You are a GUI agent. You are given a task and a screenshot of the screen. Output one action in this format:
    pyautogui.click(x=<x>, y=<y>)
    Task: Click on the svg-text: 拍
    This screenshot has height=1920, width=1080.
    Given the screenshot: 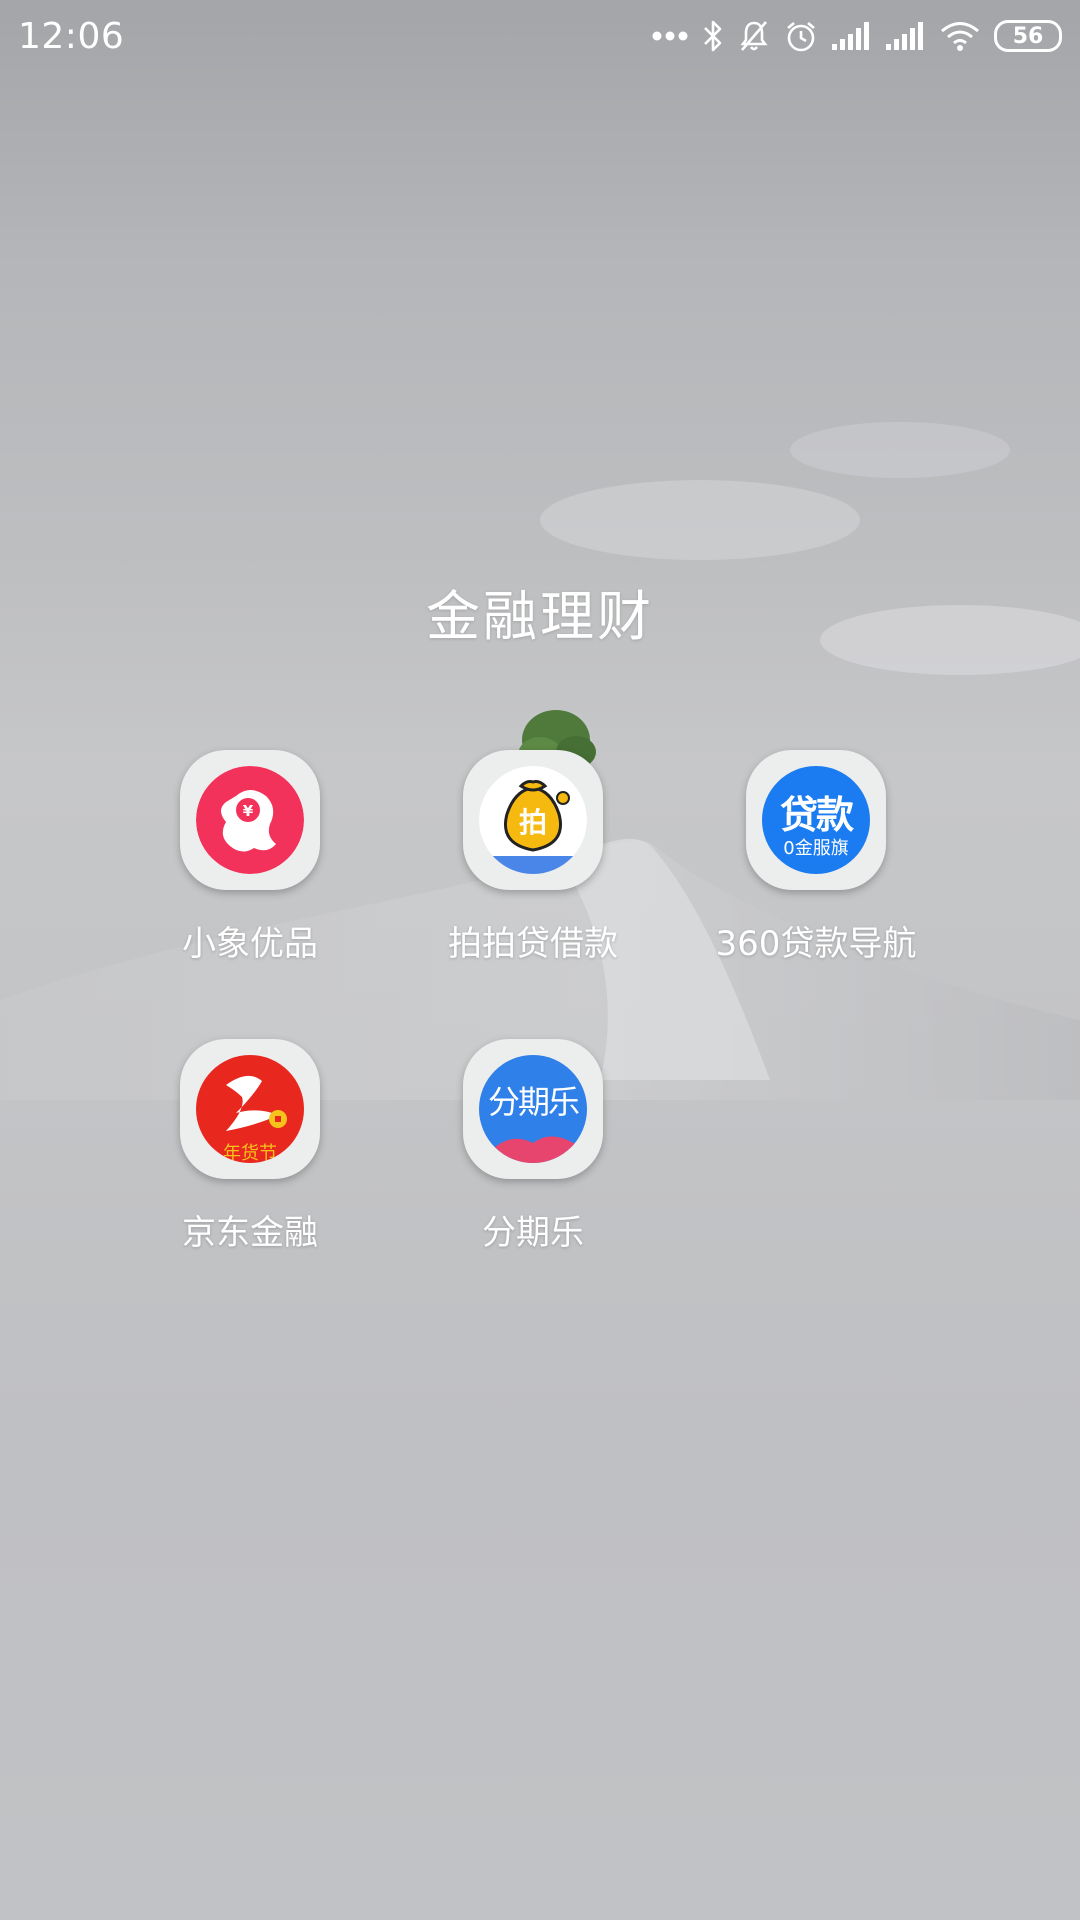 What is the action you would take?
    pyautogui.click(x=533, y=822)
    